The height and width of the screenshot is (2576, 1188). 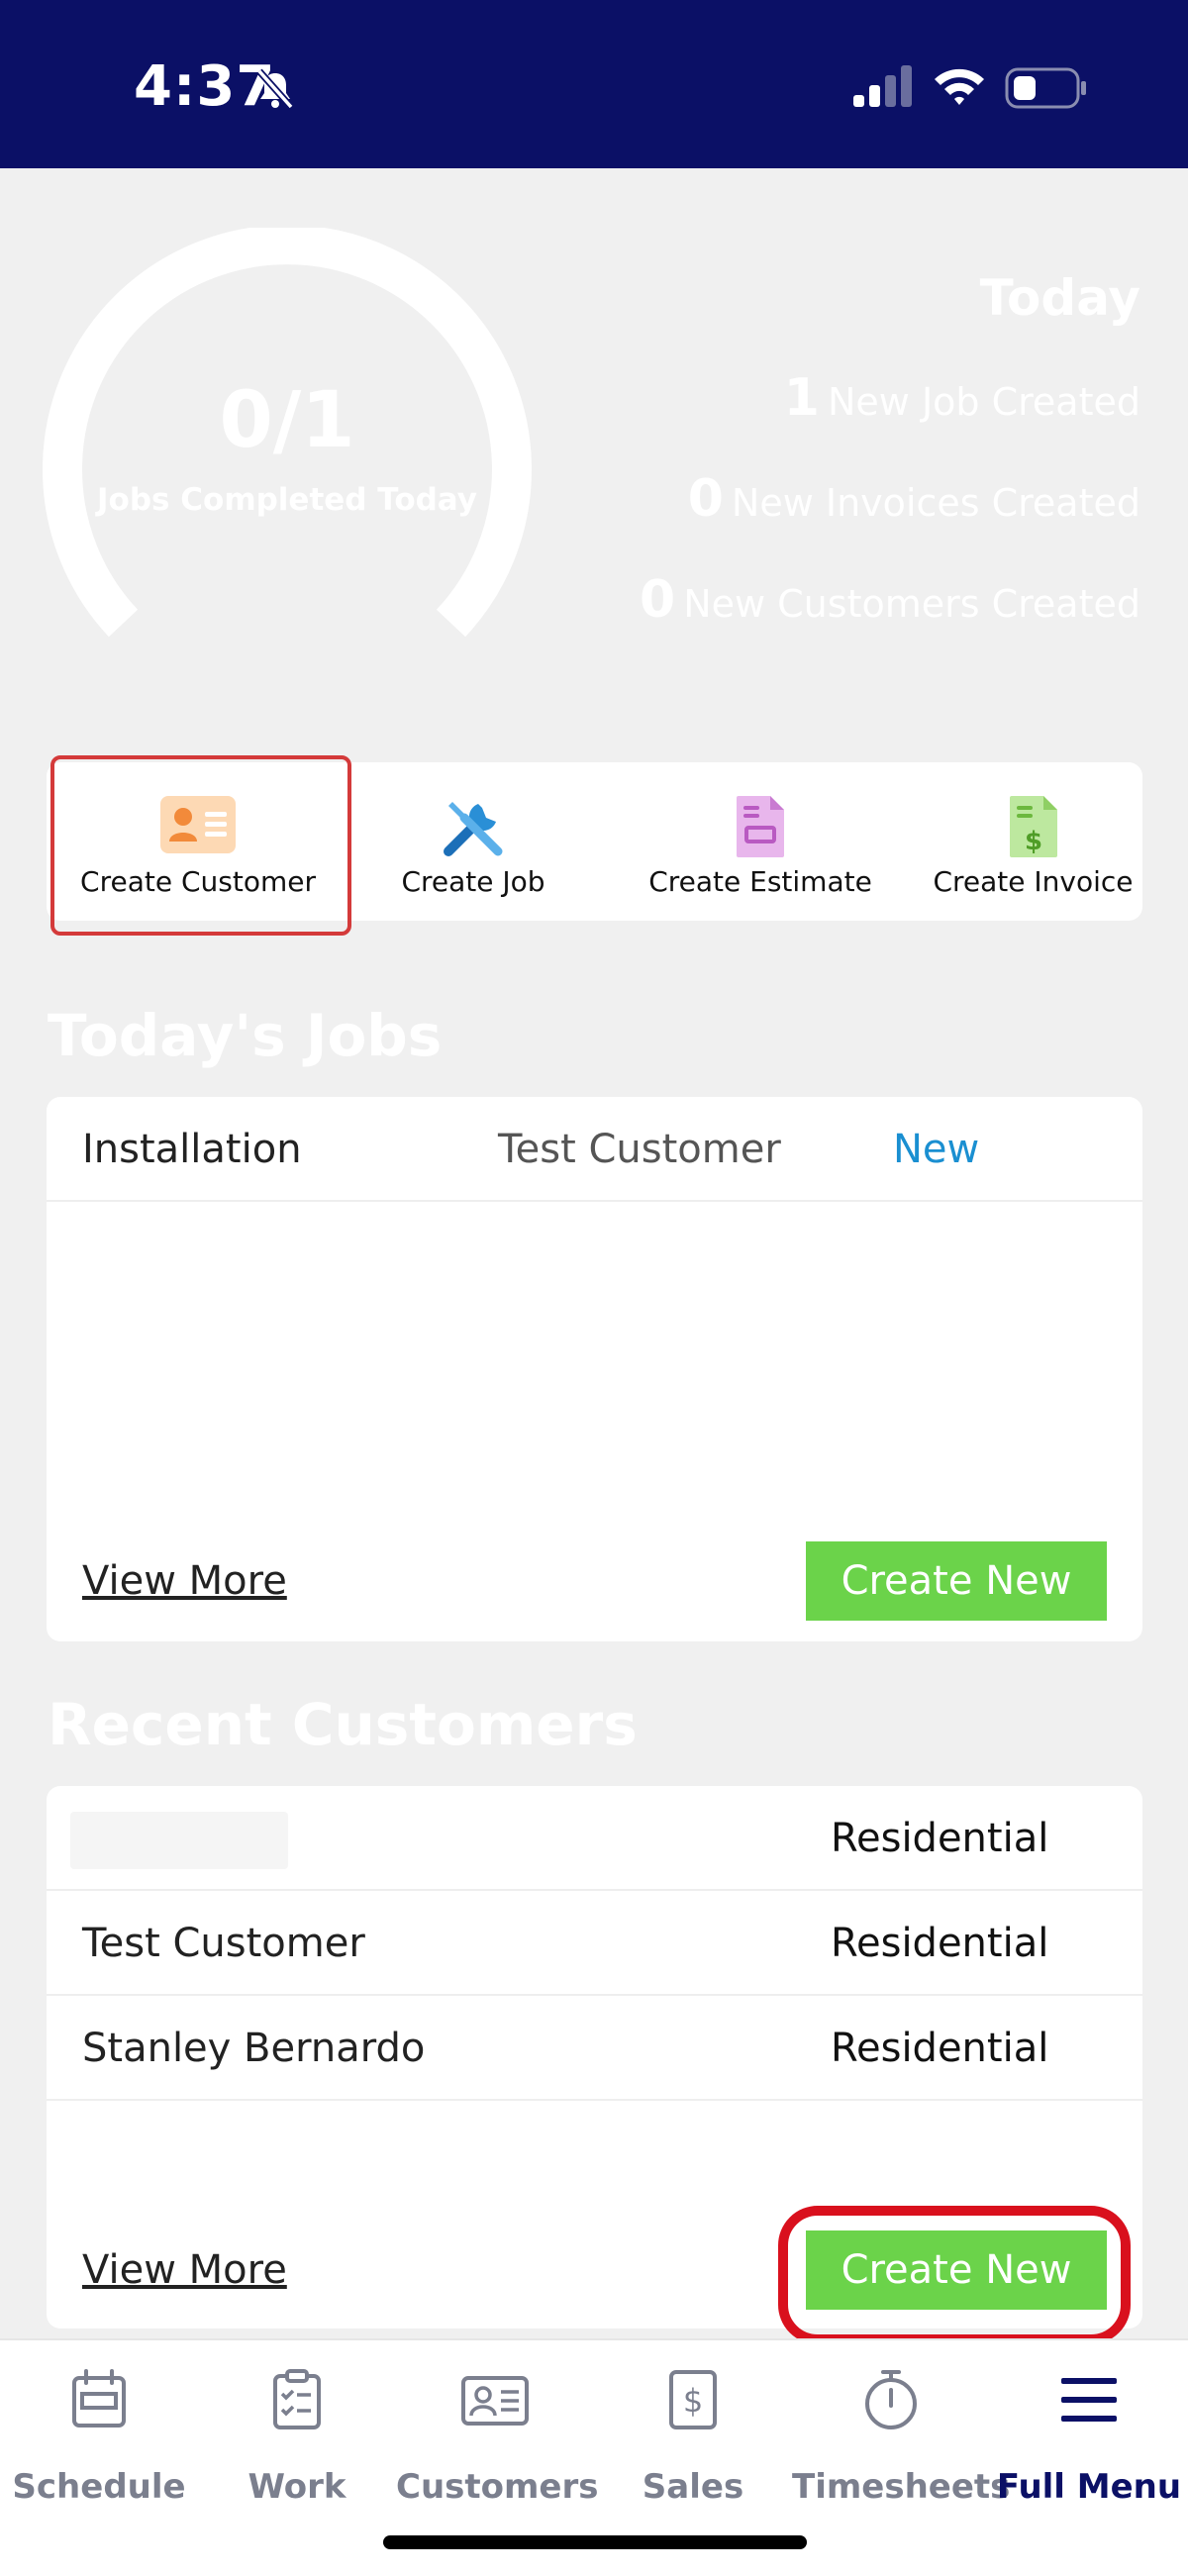 I want to click on tab-schedule: Schedule, so click(x=99, y=2433).